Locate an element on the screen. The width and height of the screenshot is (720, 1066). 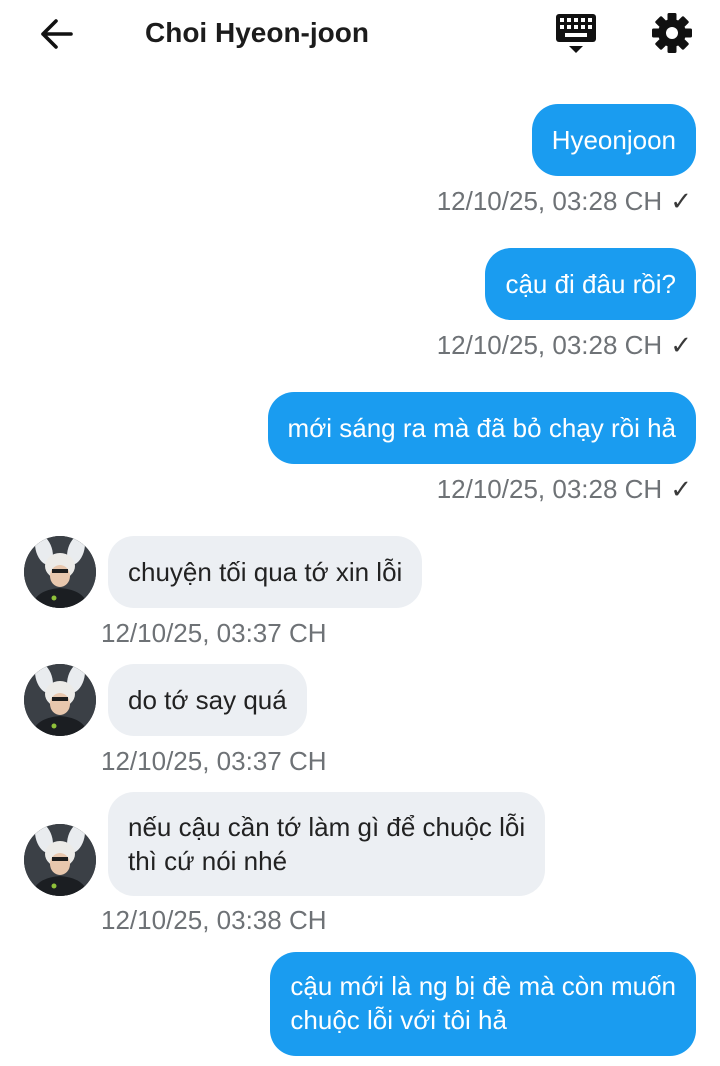
outgoing-message-bubble: cậu đi đâu rồi? is located at coordinates (590, 284).